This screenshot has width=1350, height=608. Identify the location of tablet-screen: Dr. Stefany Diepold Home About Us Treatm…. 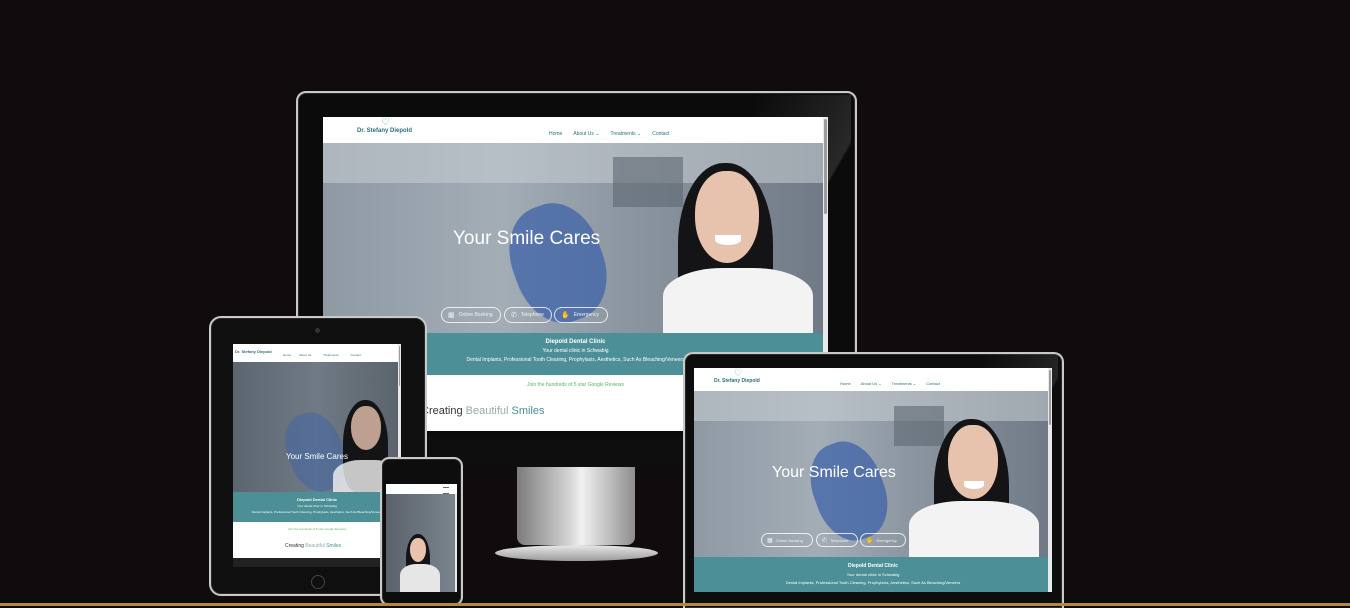
(317, 455).